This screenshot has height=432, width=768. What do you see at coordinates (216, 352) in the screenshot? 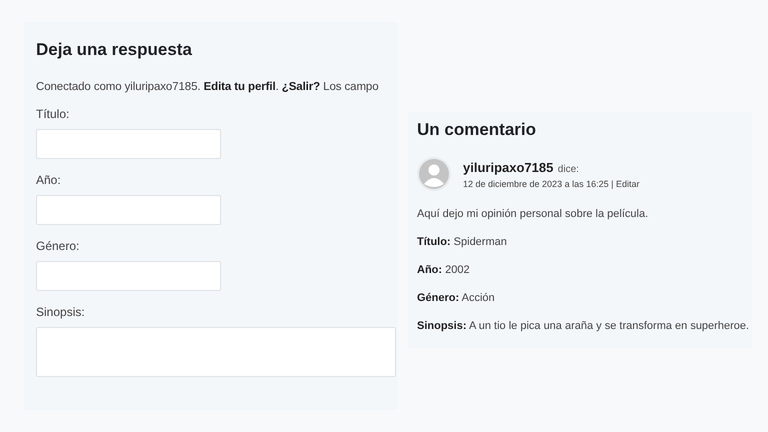
I see `textarea-field` at bounding box center [216, 352].